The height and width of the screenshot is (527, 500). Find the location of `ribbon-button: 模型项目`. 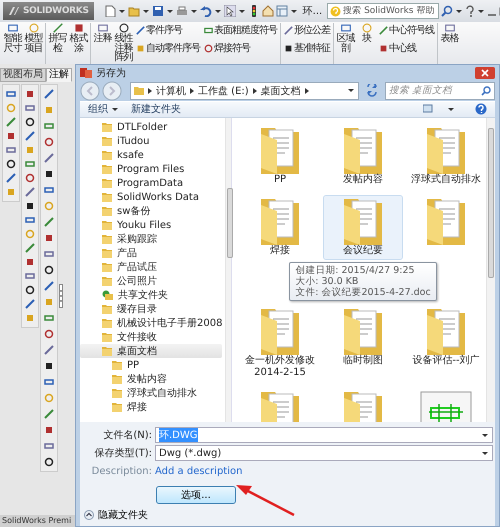

ribbon-button: 模型项目 is located at coordinates (33, 43).